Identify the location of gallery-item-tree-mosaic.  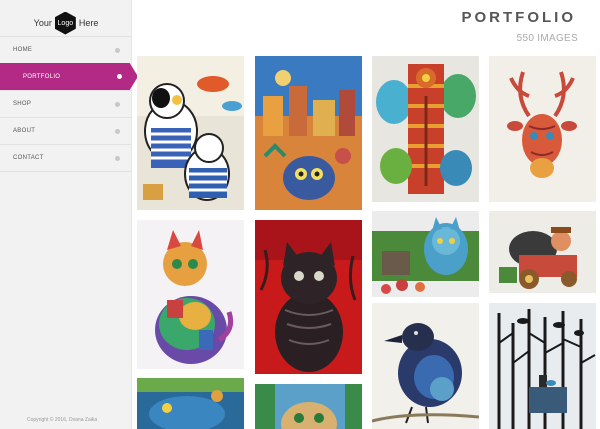
(425, 129).